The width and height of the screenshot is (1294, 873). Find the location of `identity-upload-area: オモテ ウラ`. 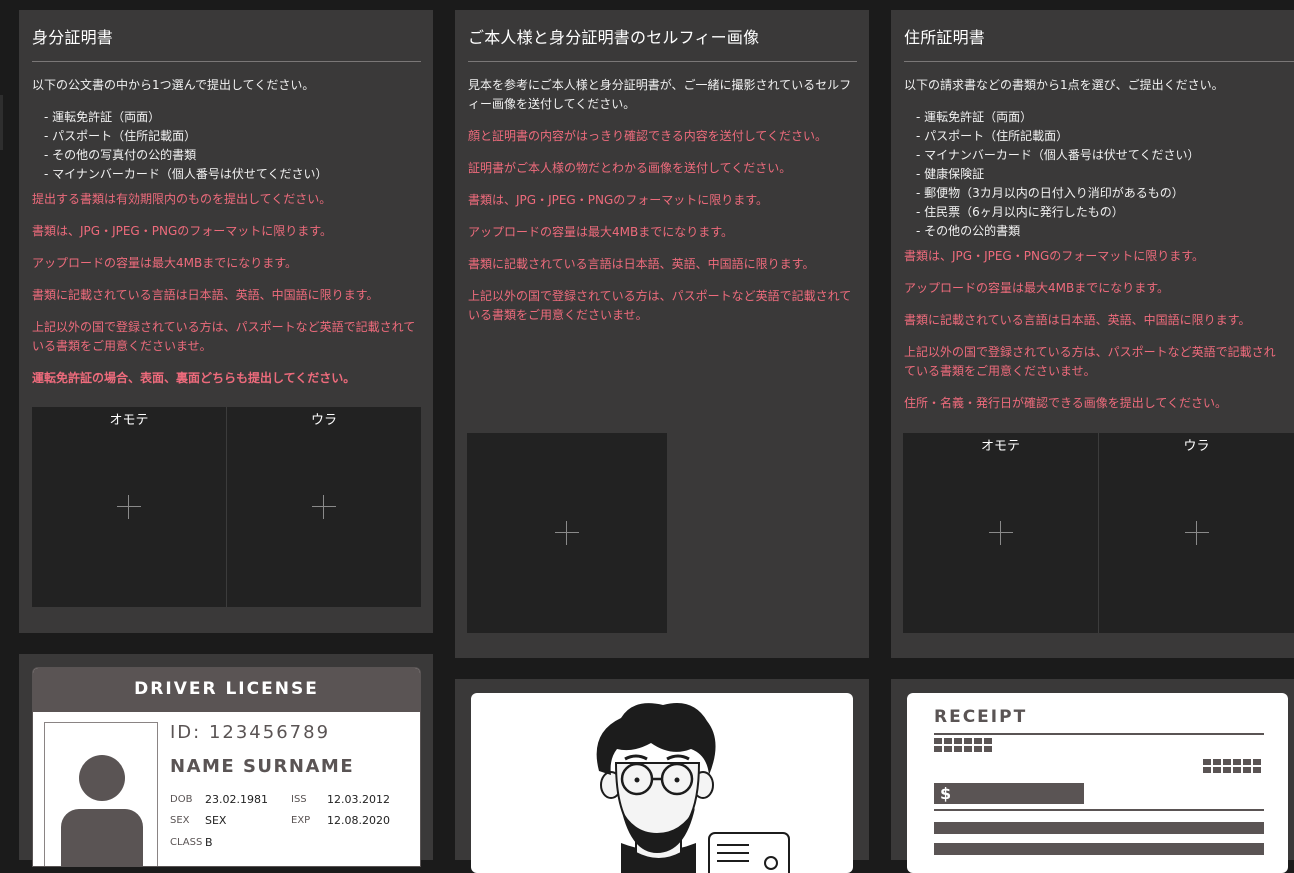

identity-upload-area: オモテ ウラ is located at coordinates (226, 507).